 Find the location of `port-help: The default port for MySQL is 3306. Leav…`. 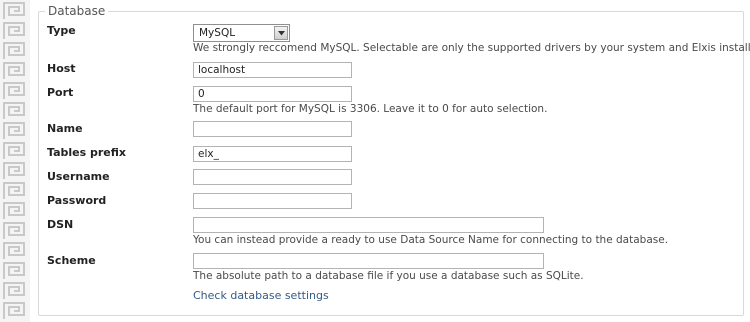

port-help: The default port for MySQL is 3306. Leav… is located at coordinates (370, 109).